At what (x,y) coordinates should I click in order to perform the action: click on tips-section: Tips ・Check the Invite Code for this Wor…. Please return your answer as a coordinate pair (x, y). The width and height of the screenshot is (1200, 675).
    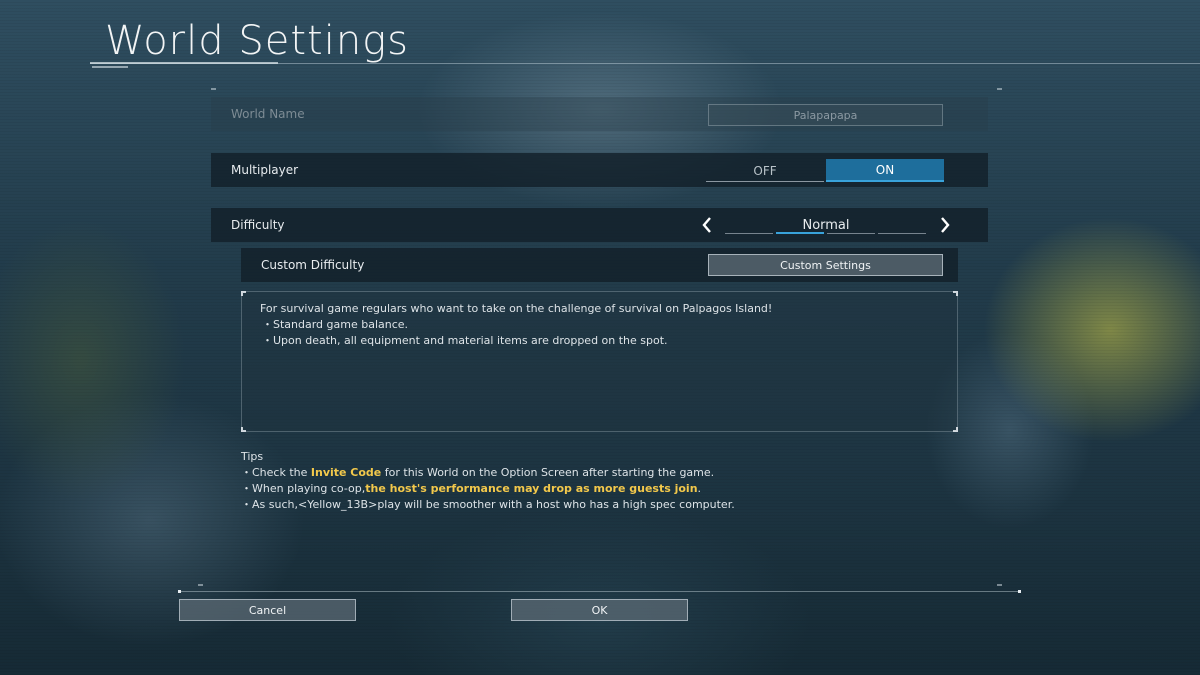
    Looking at the image, I should click on (599, 481).